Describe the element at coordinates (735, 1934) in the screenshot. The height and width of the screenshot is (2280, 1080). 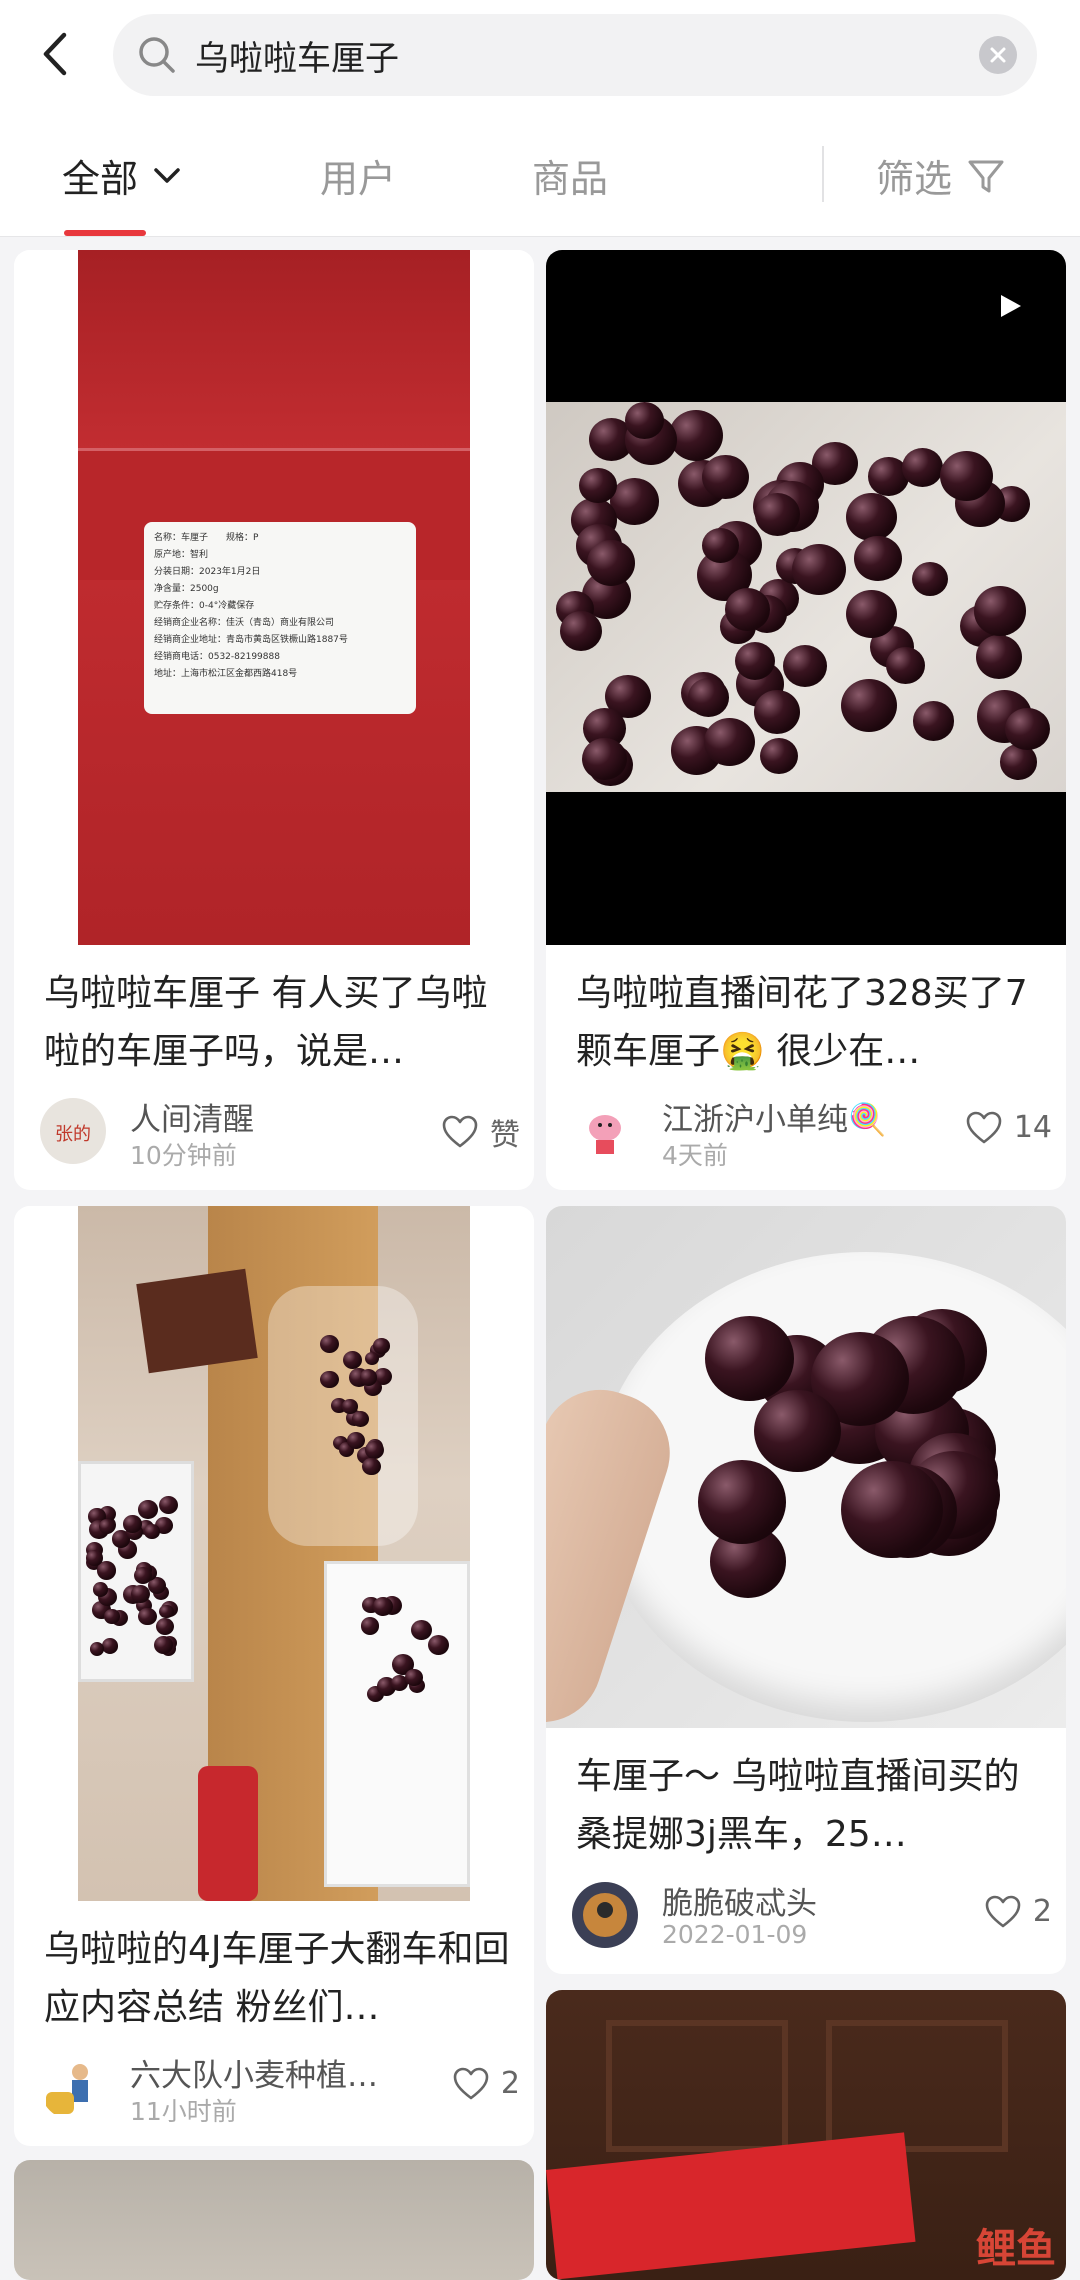
I see `post-time: 2022-01-09` at that location.